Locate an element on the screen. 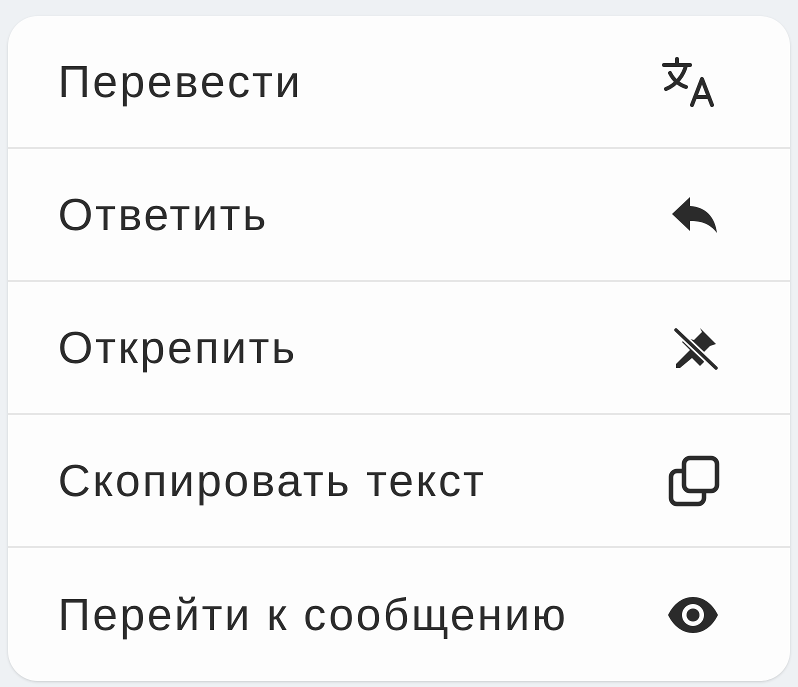 The width and height of the screenshot is (798, 687). menu-item-label: Ответить is located at coordinates (163, 215).